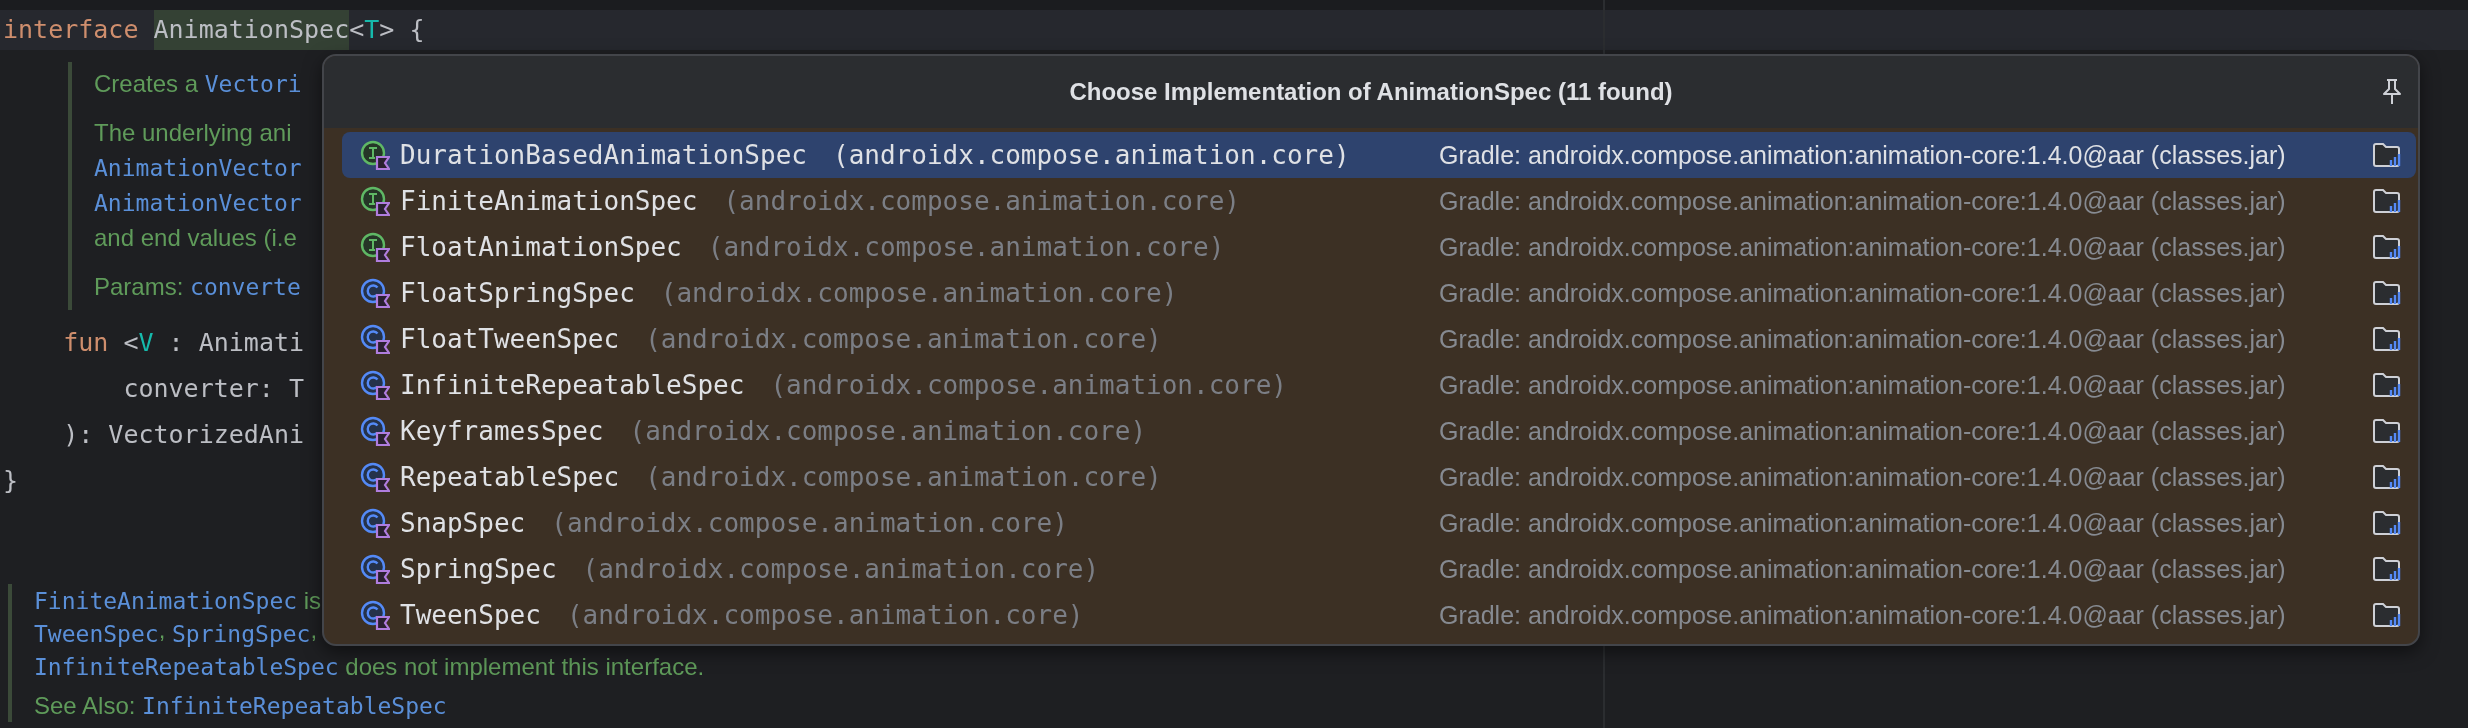  What do you see at coordinates (603, 155) in the screenshot?
I see `class-name: DurationBasedAnimationSpec` at bounding box center [603, 155].